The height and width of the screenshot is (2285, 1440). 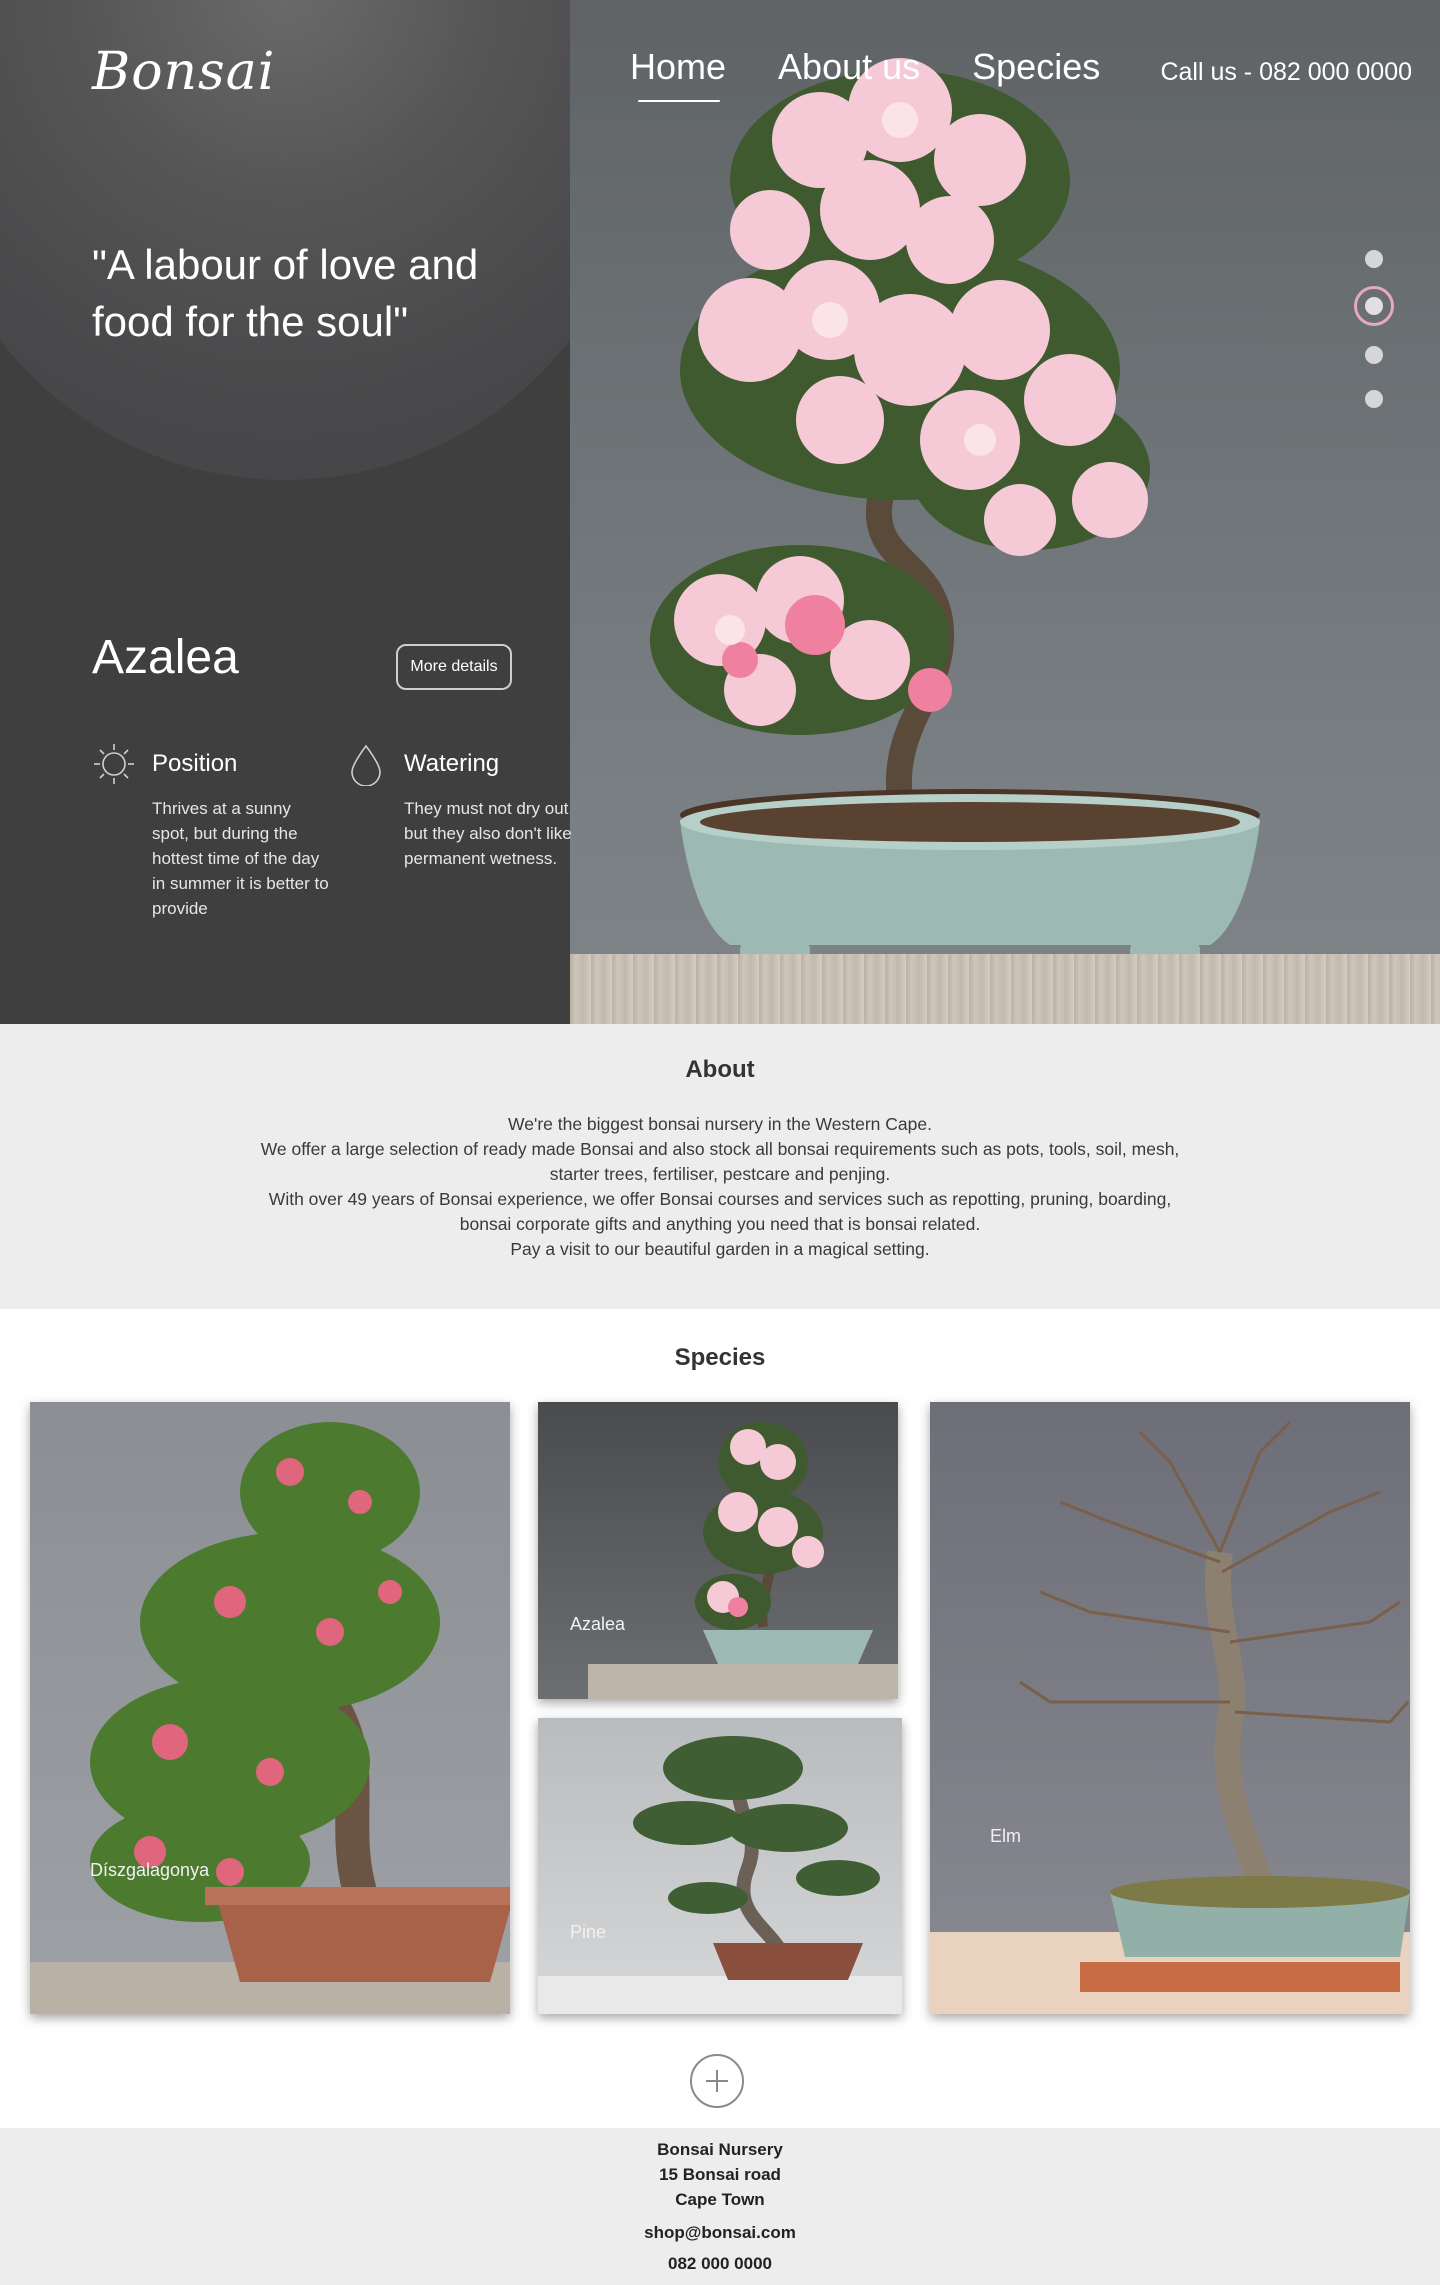 I want to click on species-card-azalea: Azalea, so click(x=718, y=1550).